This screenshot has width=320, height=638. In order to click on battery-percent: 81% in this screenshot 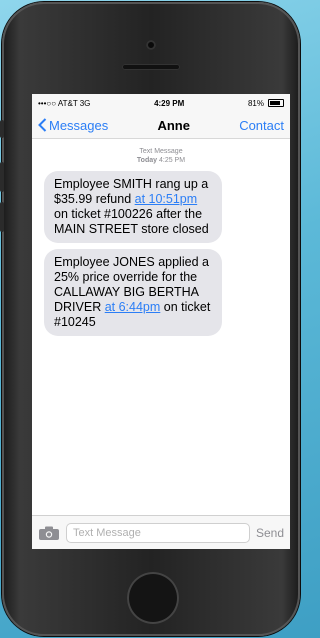, I will do `click(255, 103)`.